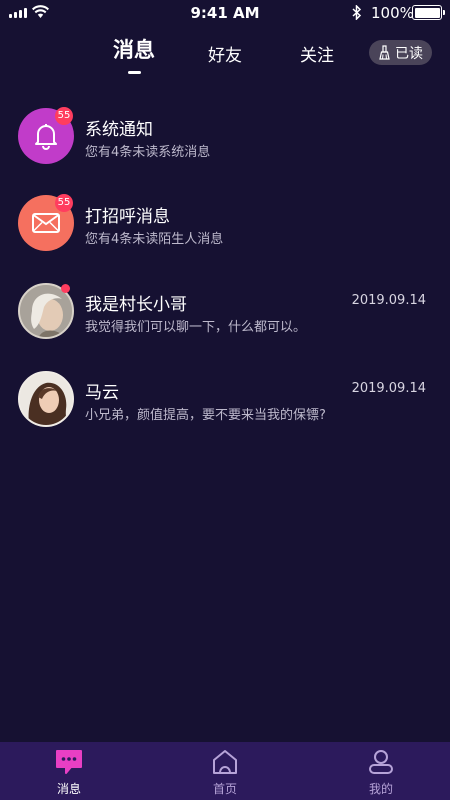 This screenshot has width=450, height=800. Describe the element at coordinates (65, 288) in the screenshot. I see `unread-dot` at that location.